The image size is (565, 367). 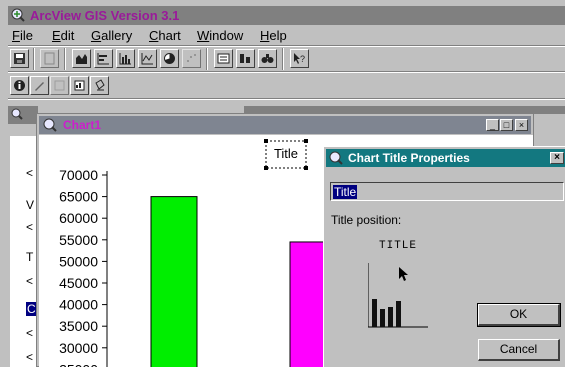 What do you see at coordinates (105, 15) in the screenshot?
I see `app-title: ArcView GIS Version 3.1` at bounding box center [105, 15].